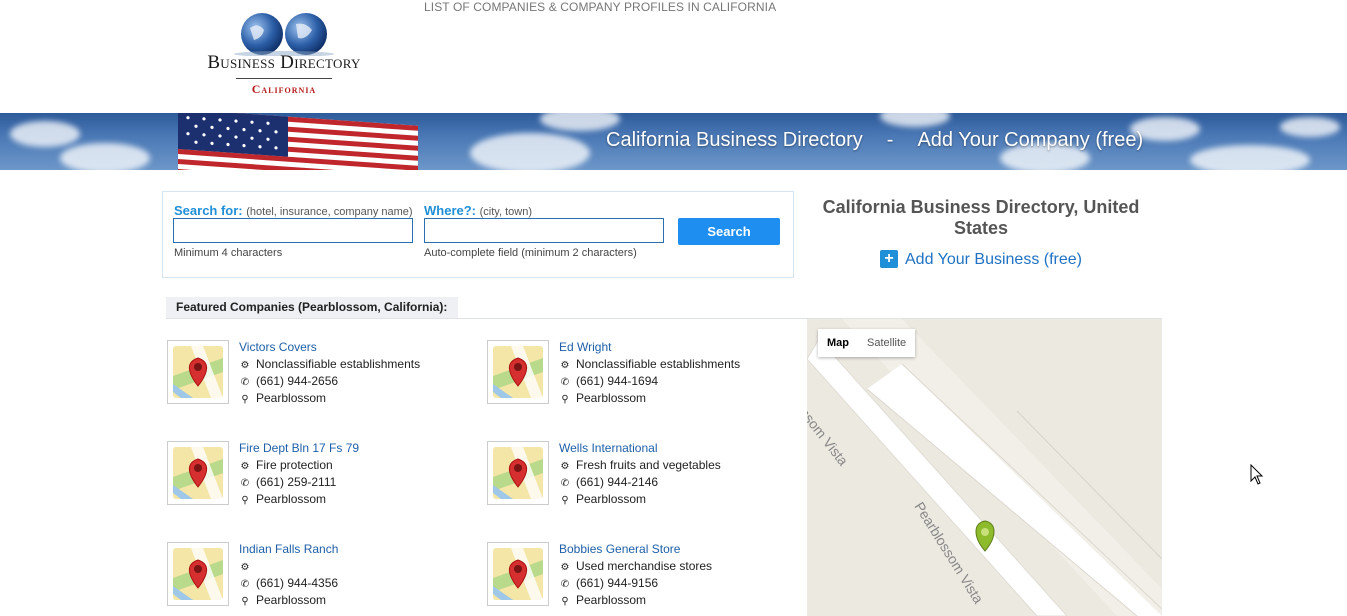  I want to click on company-phone: ✆ (661) 944-1694, so click(608, 381).